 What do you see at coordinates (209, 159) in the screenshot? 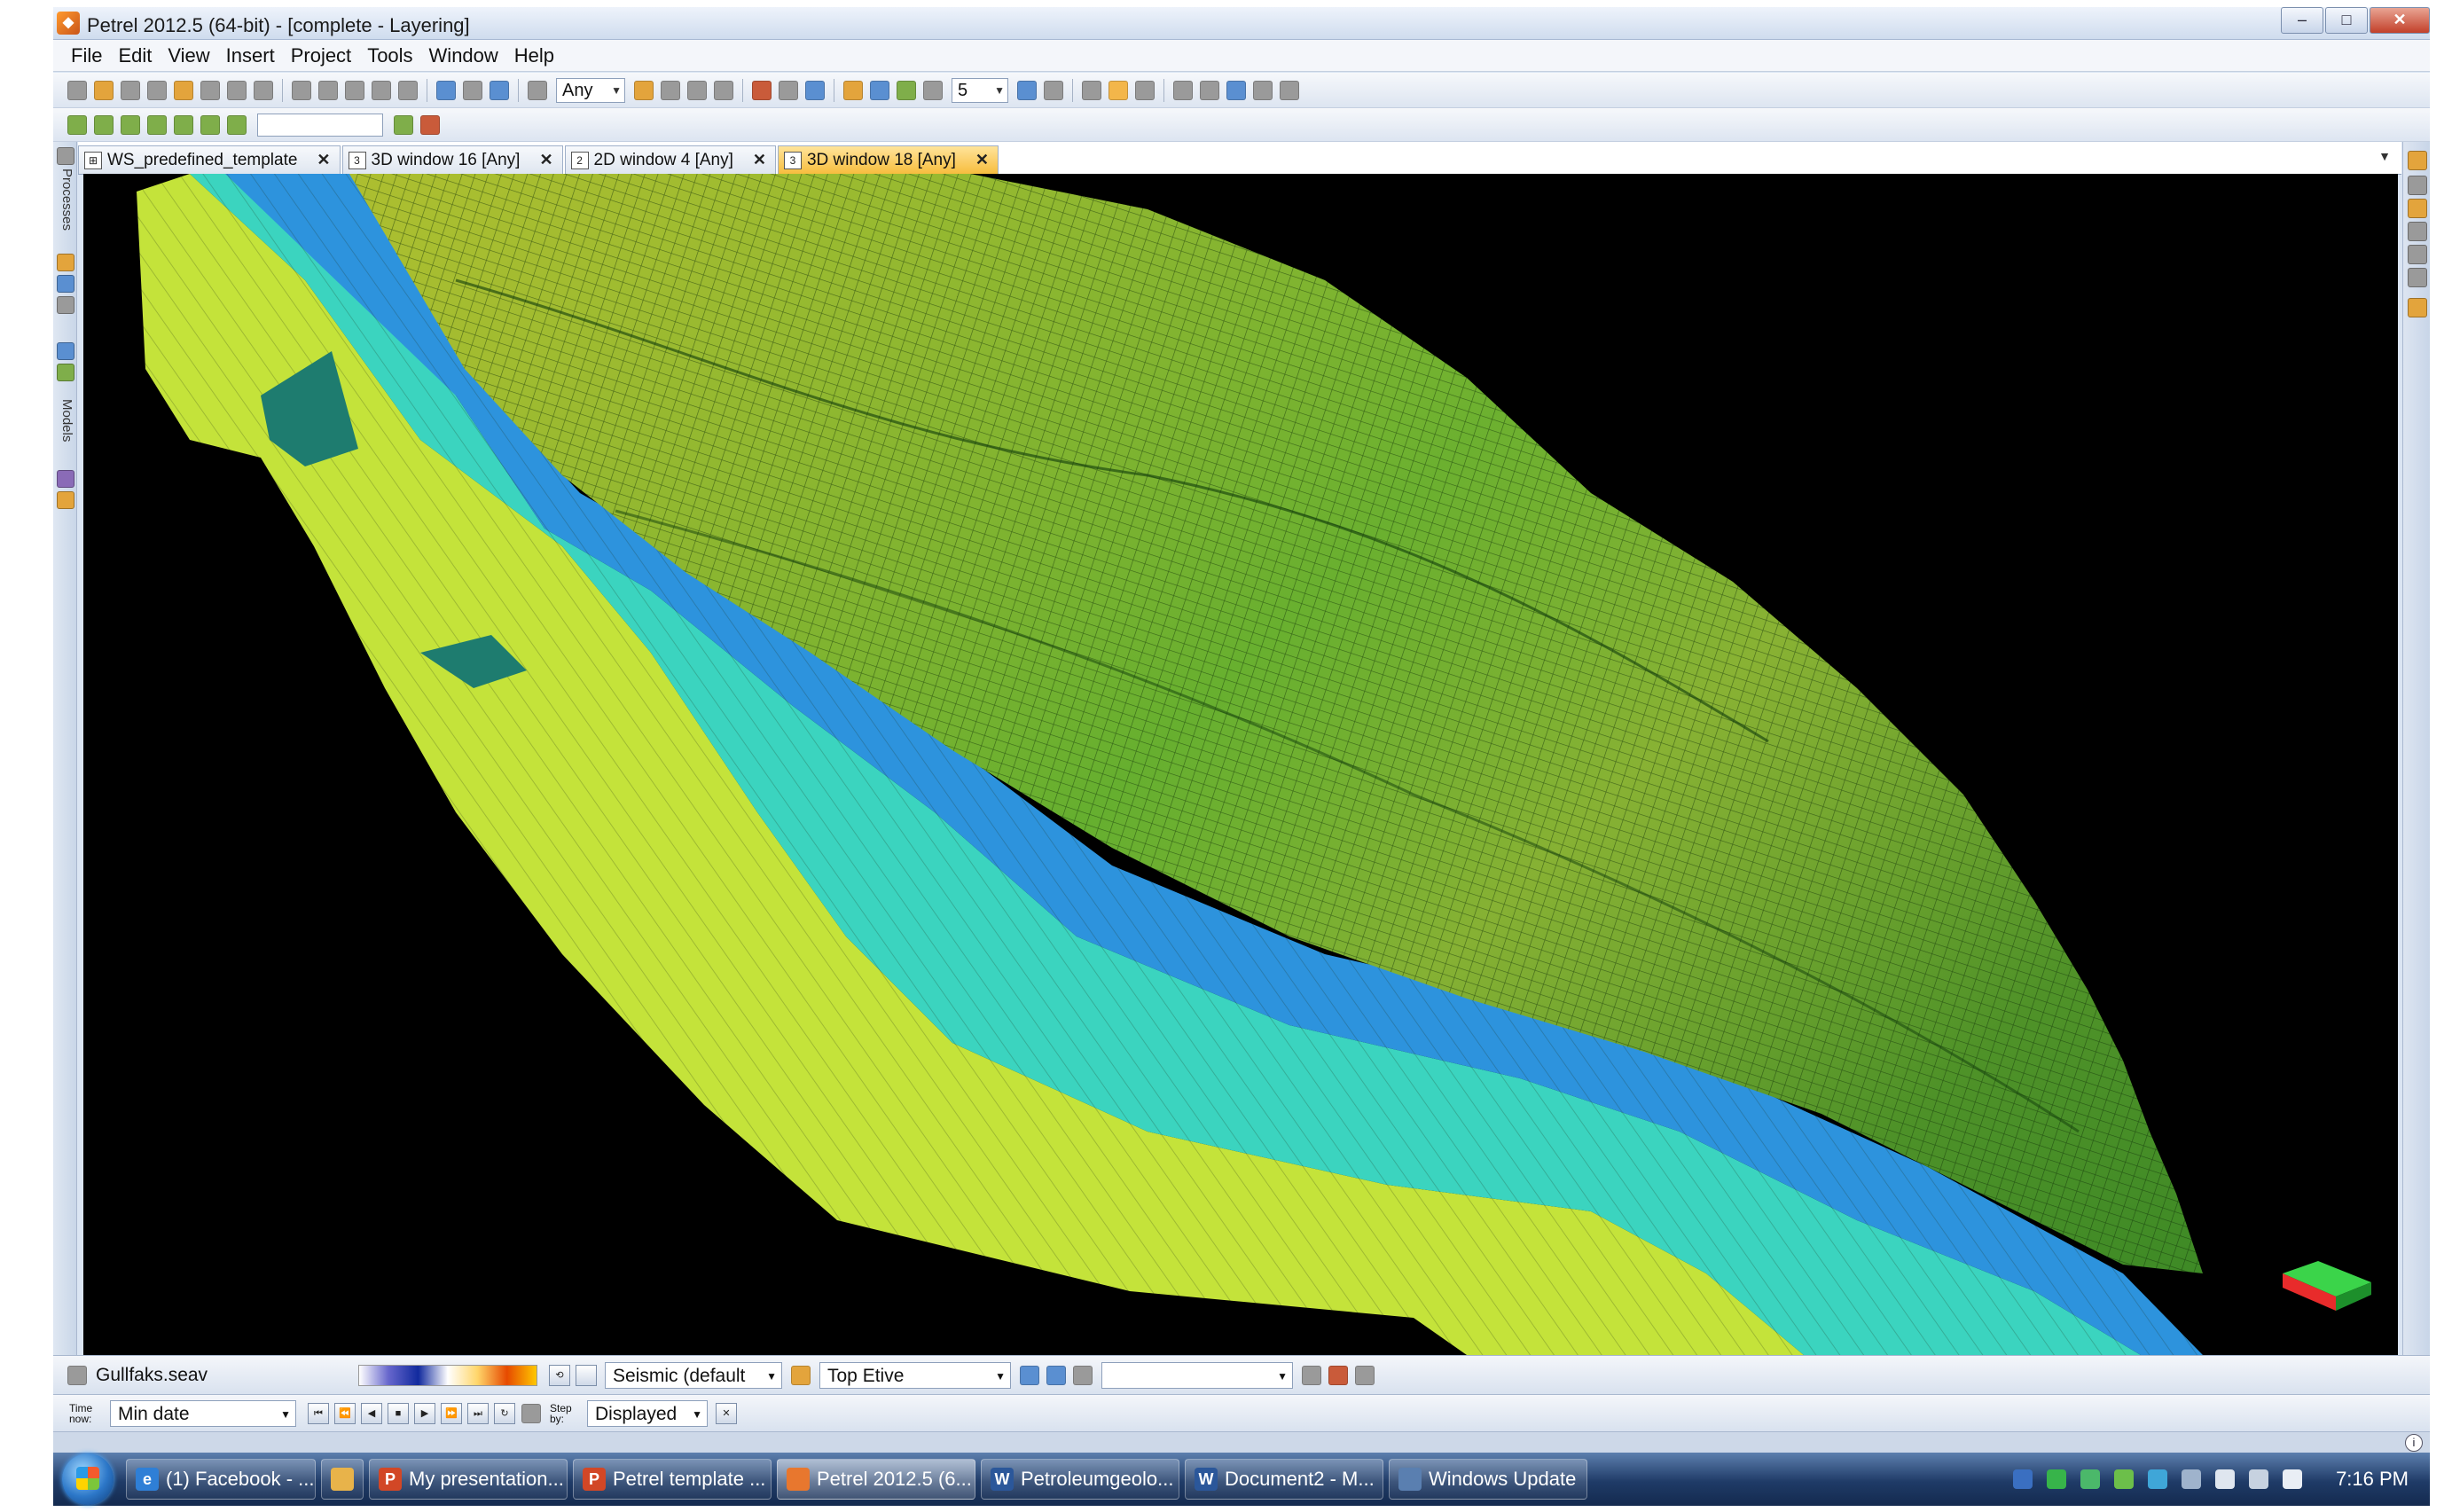
I see `tab-ws-predefined-template: ⊞ WS_predefined_template ✕` at bounding box center [209, 159].